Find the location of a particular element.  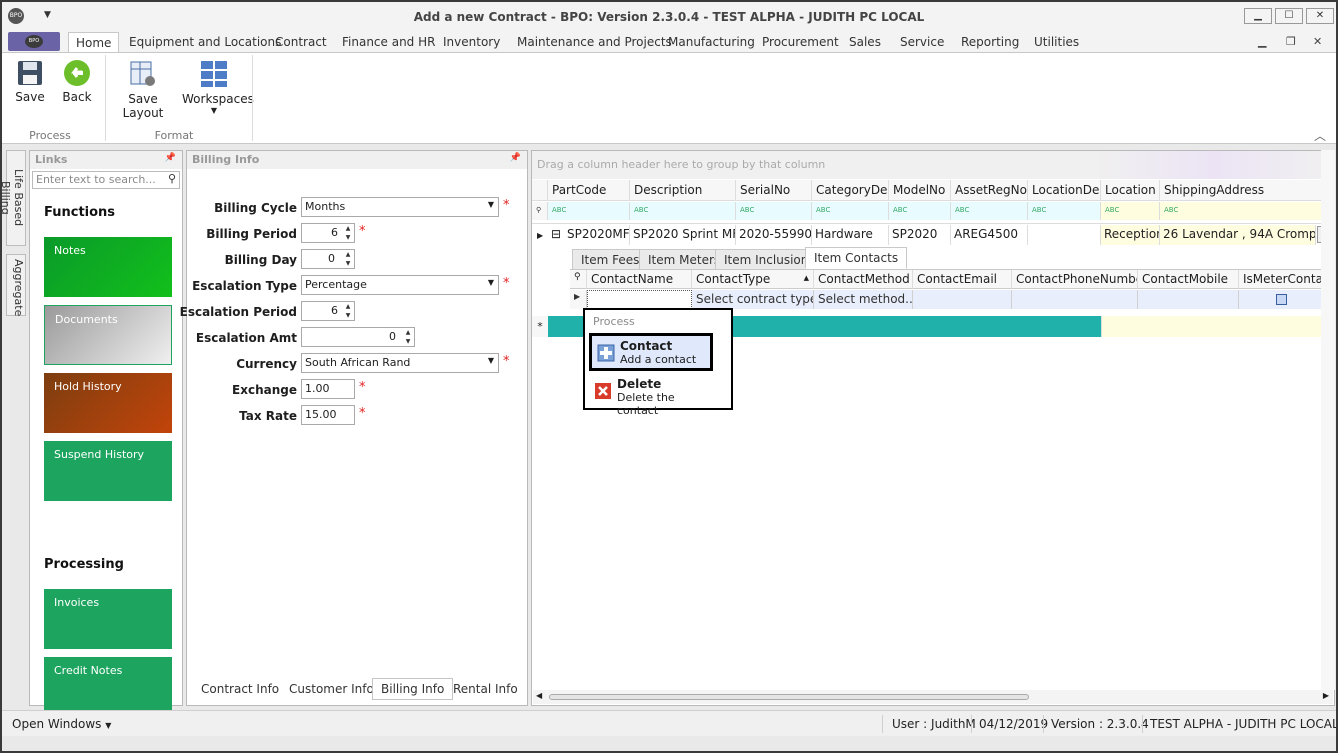

currency-select: South African Rand ▼ is located at coordinates (400, 363).